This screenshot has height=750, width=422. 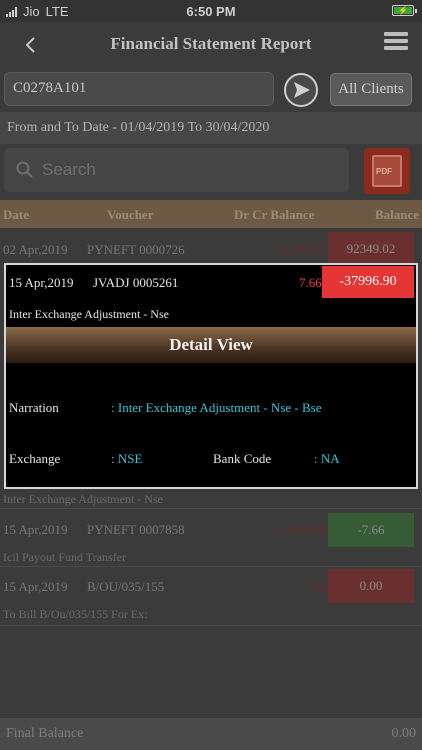 I want to click on bank-code-label: Bank Code, so click(x=242, y=458).